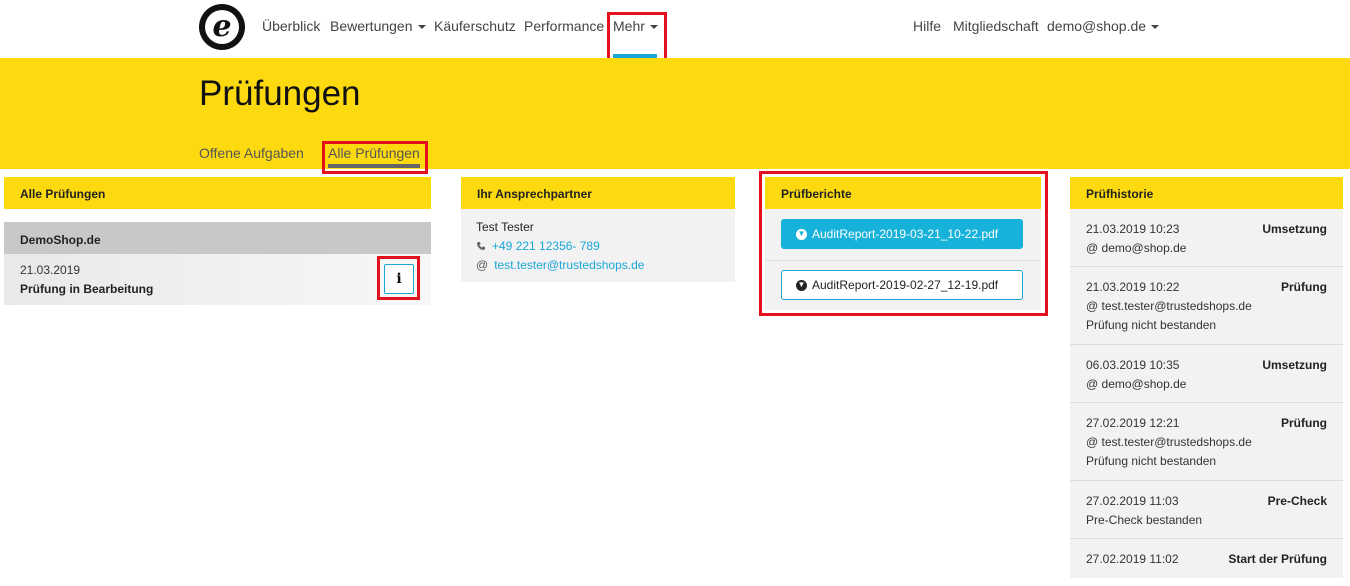 The image size is (1350, 586). Describe the element at coordinates (546, 246) in the screenshot. I see `contact-phone-link: +49 221 12356- 789` at that location.